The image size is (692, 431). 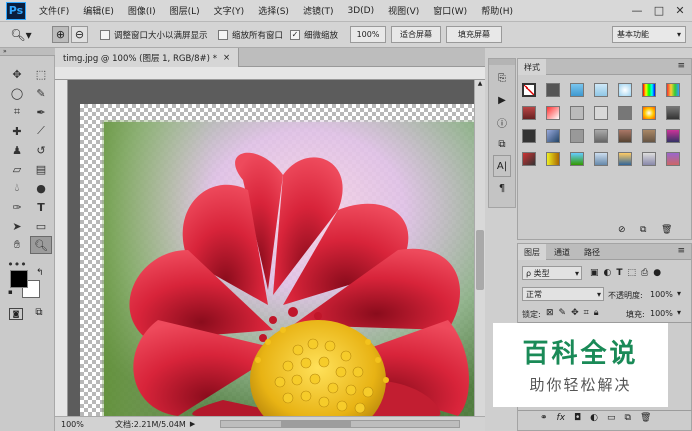 I want to click on lasso-tool-icon: ◯, so click(x=17, y=93).